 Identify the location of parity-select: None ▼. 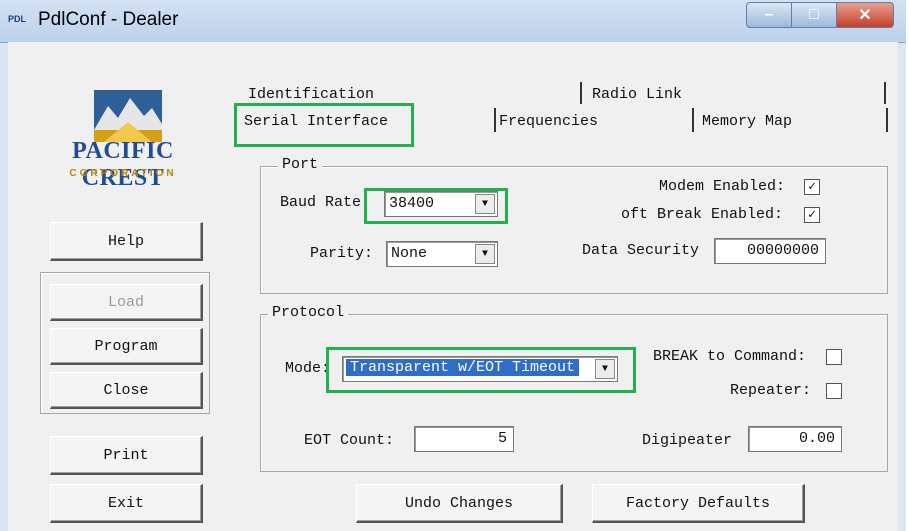
(442, 254).